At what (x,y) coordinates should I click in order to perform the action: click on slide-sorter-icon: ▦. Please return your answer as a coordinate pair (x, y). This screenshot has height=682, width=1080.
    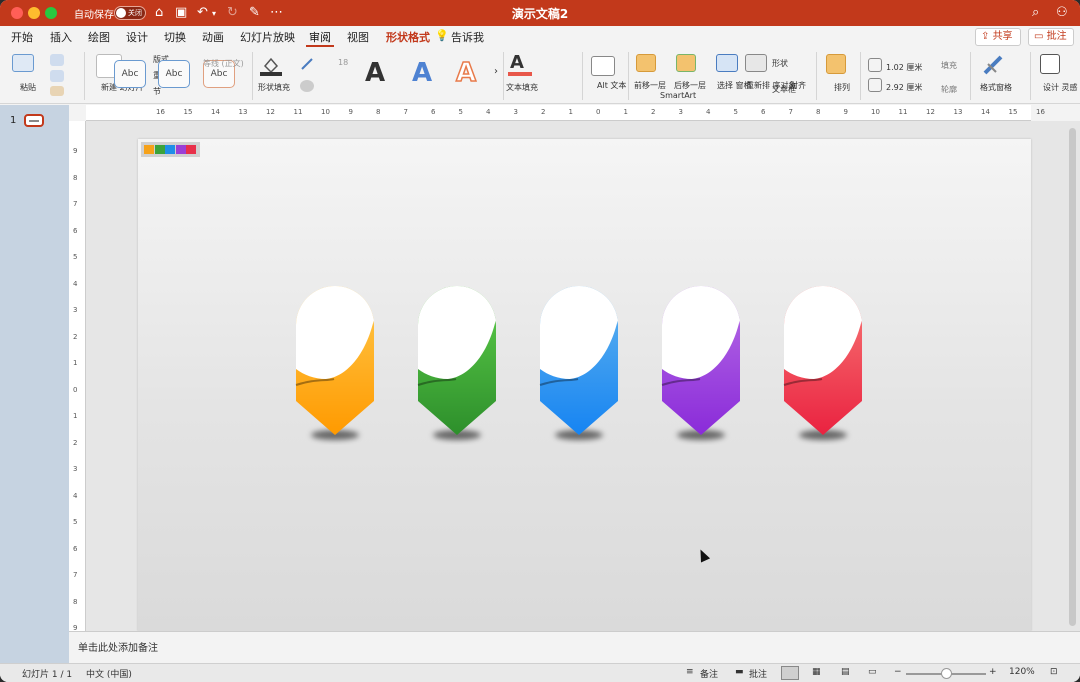
    Looking at the image, I should click on (816, 672).